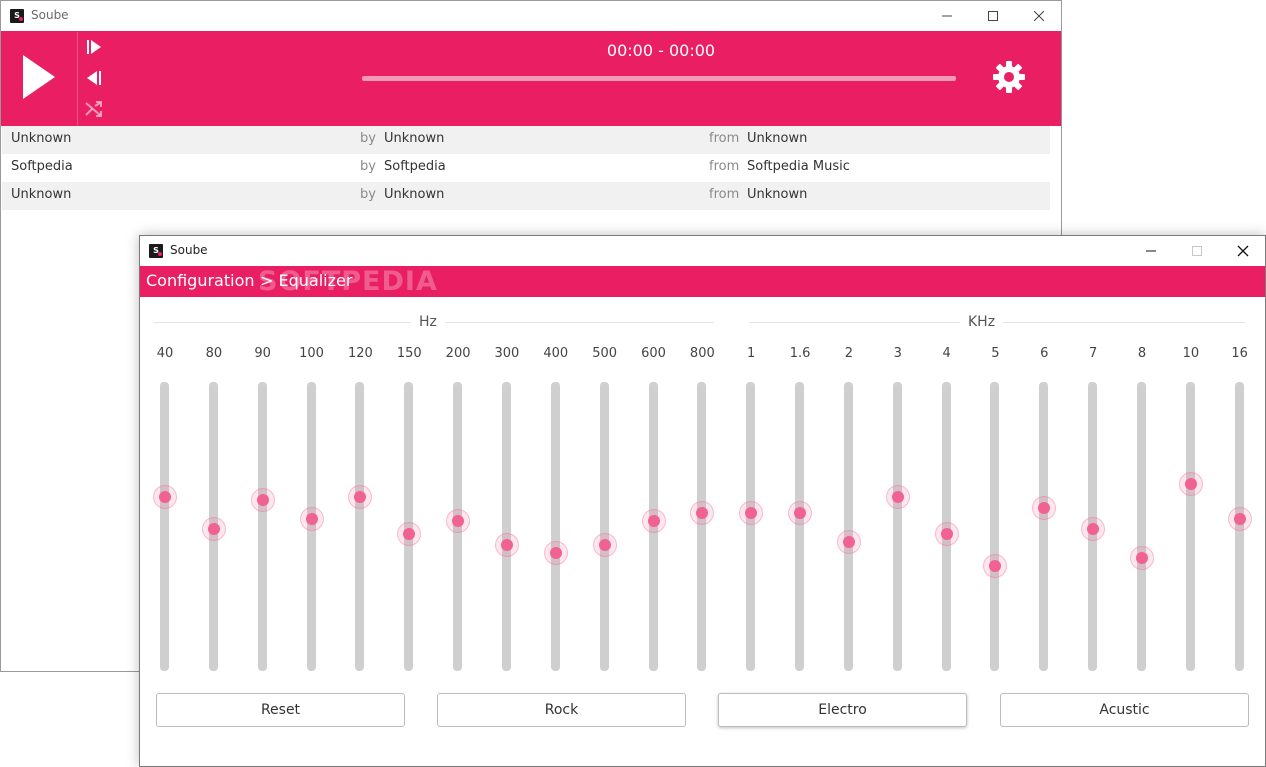 The image size is (1266, 767). Describe the element at coordinates (531, 16) in the screenshot. I see `main-titlebar: S Soube` at that location.